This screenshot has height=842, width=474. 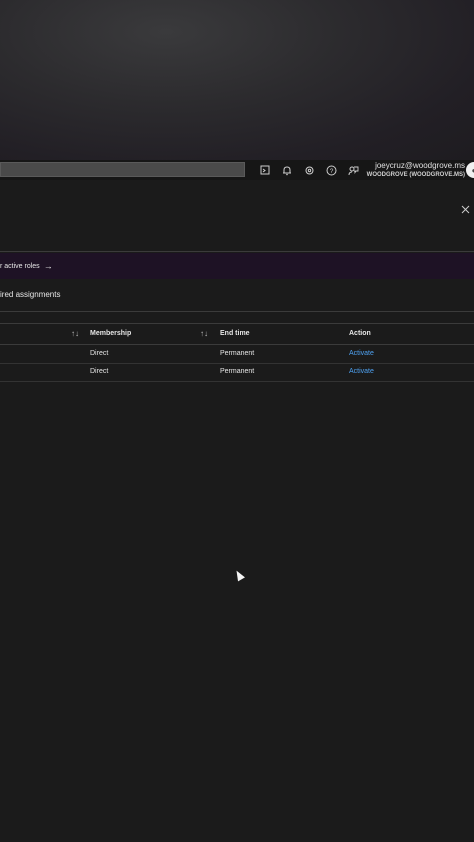 What do you see at coordinates (239, 575) in the screenshot?
I see `mouse-cursor-icon` at bounding box center [239, 575].